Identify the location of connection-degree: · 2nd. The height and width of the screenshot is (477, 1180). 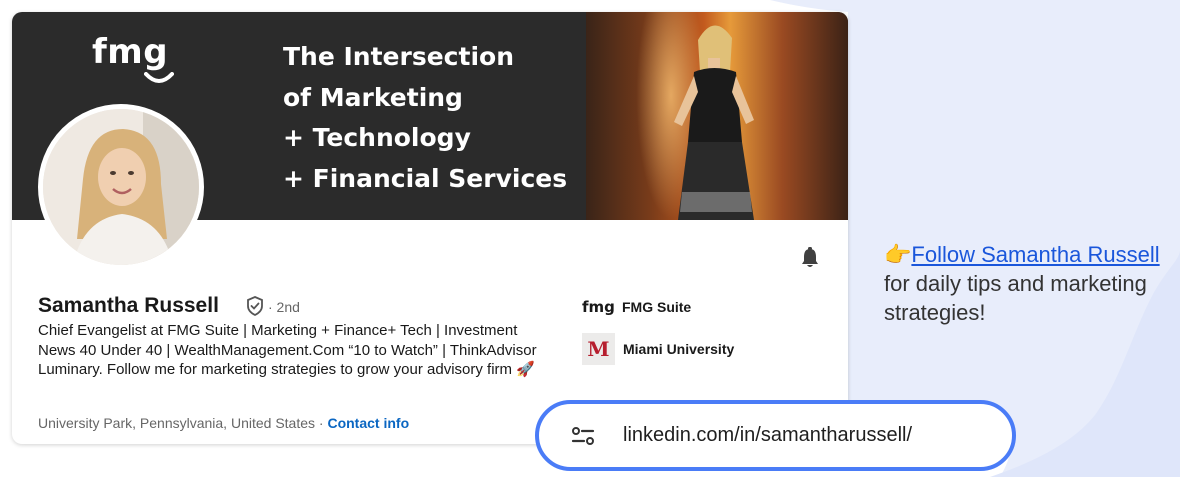
(284, 307).